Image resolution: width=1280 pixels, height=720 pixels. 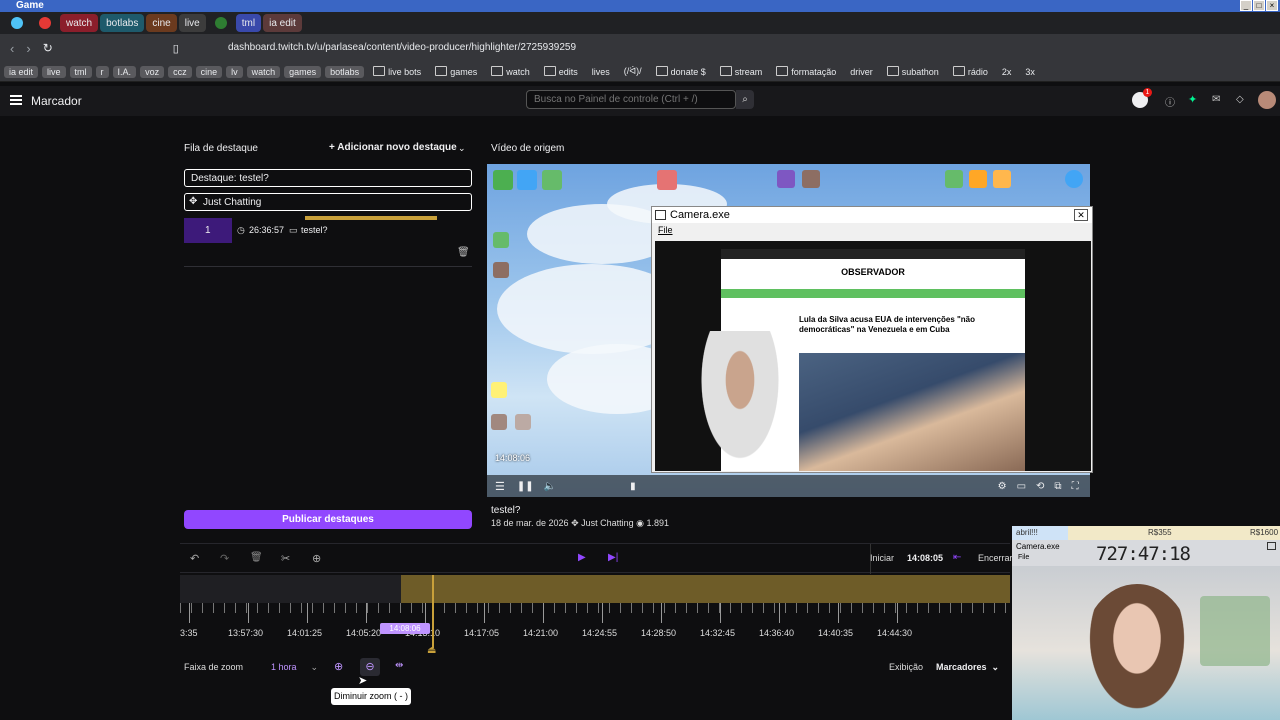 What do you see at coordinates (970, 71) in the screenshot?
I see `bookmark-item: rádio` at bounding box center [970, 71].